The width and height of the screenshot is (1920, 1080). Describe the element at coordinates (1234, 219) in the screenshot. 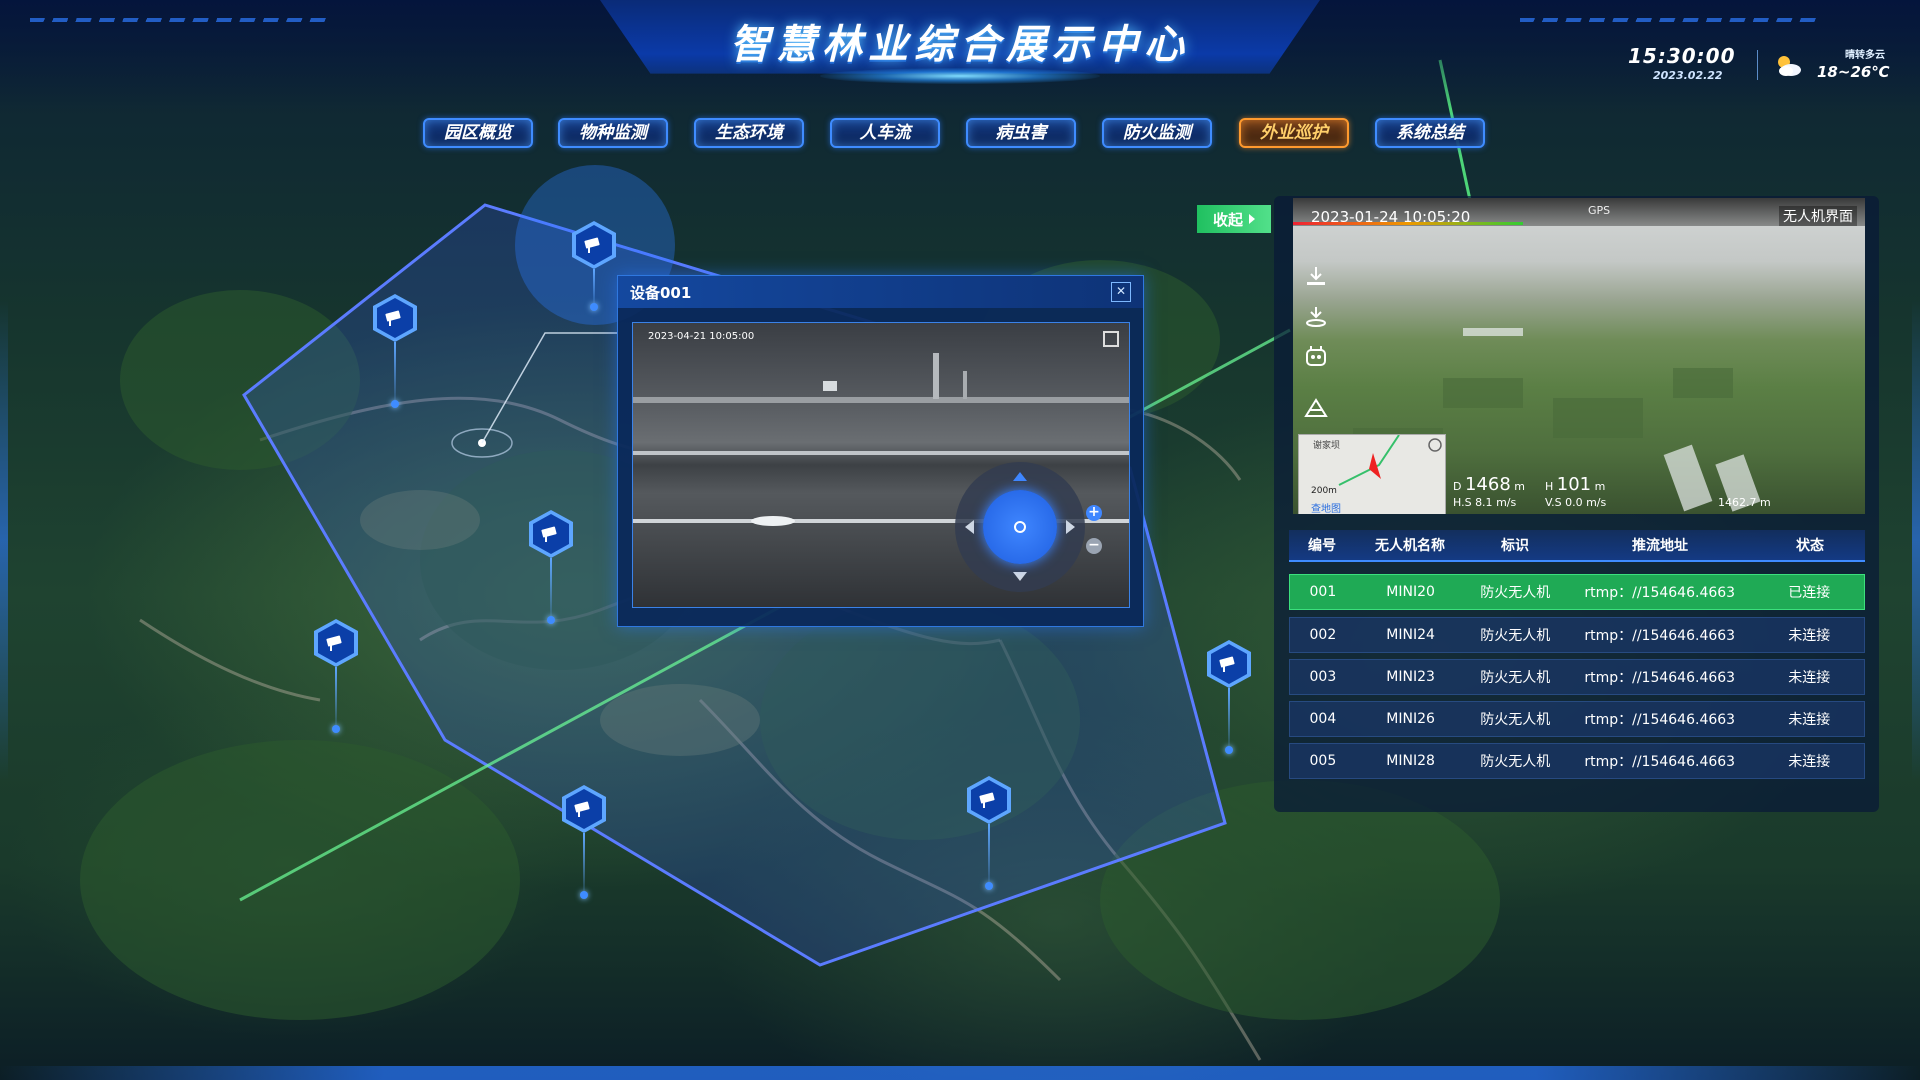

I see `collapse-button: 收起` at that location.